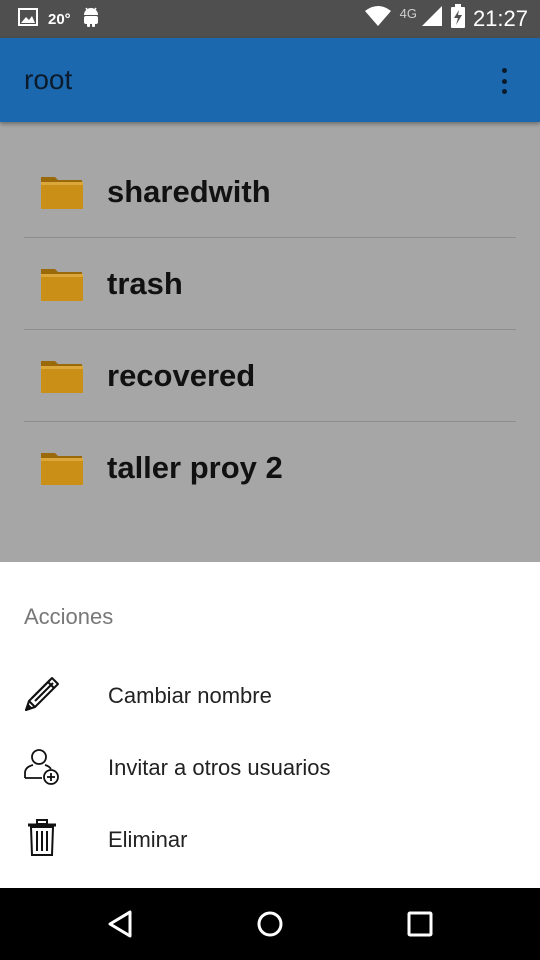 Image resolution: width=540 pixels, height=960 pixels. I want to click on add-user-icon, so click(42, 766).